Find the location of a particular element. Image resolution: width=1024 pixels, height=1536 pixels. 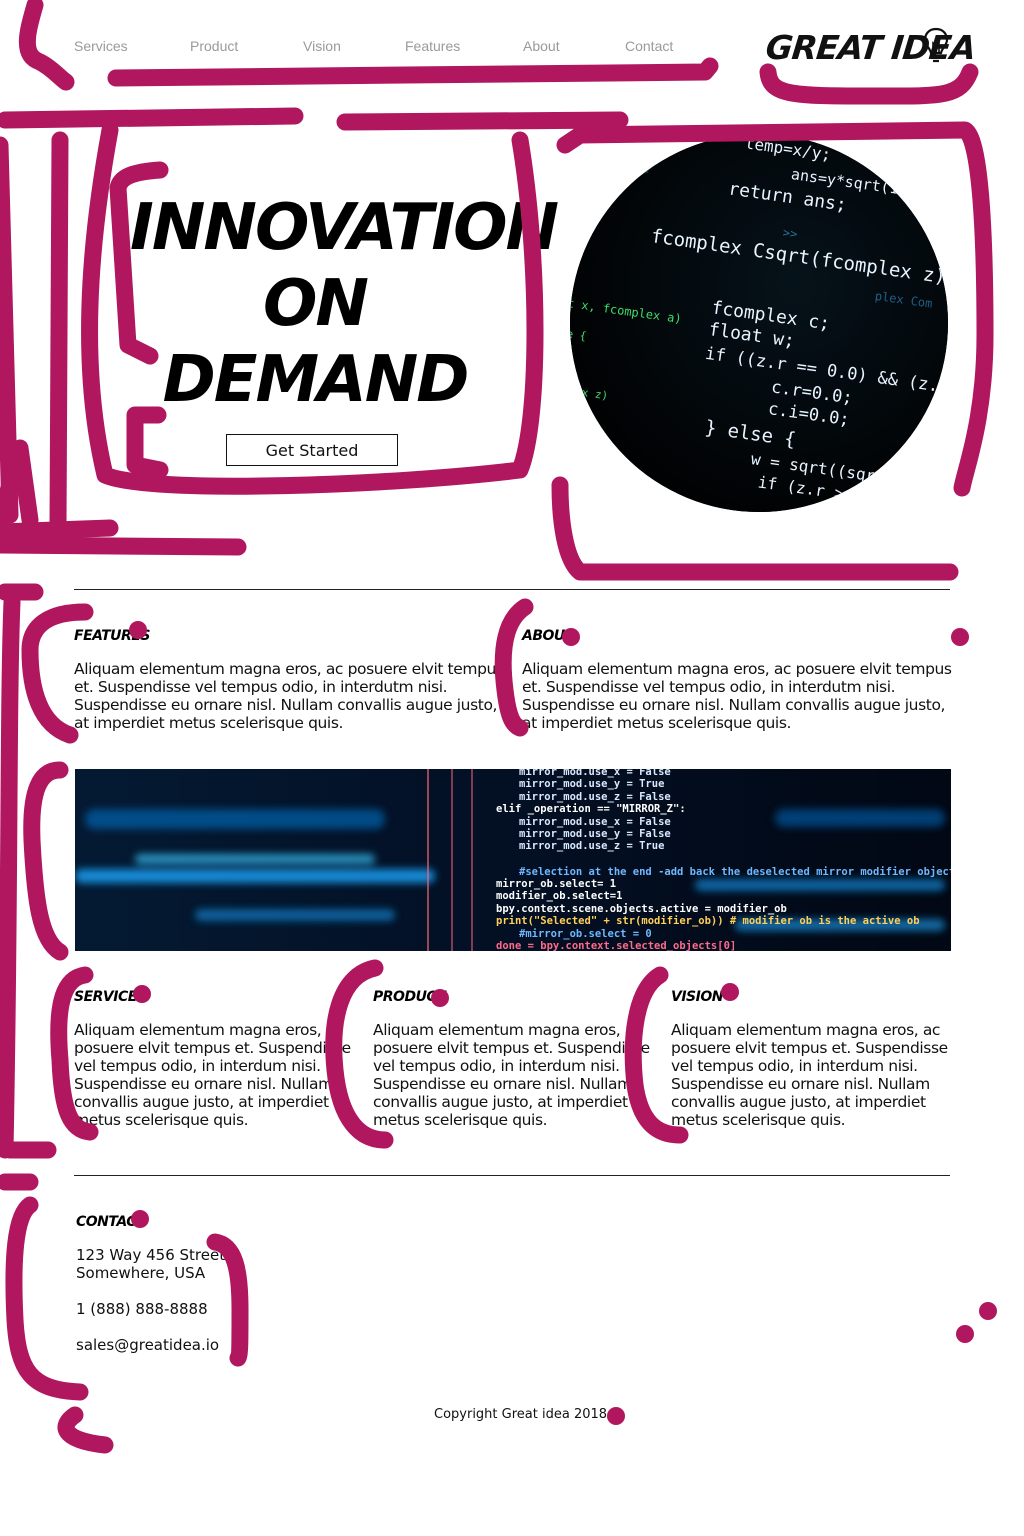

contact-email: sales@greatidea.io is located at coordinates (147, 1345).